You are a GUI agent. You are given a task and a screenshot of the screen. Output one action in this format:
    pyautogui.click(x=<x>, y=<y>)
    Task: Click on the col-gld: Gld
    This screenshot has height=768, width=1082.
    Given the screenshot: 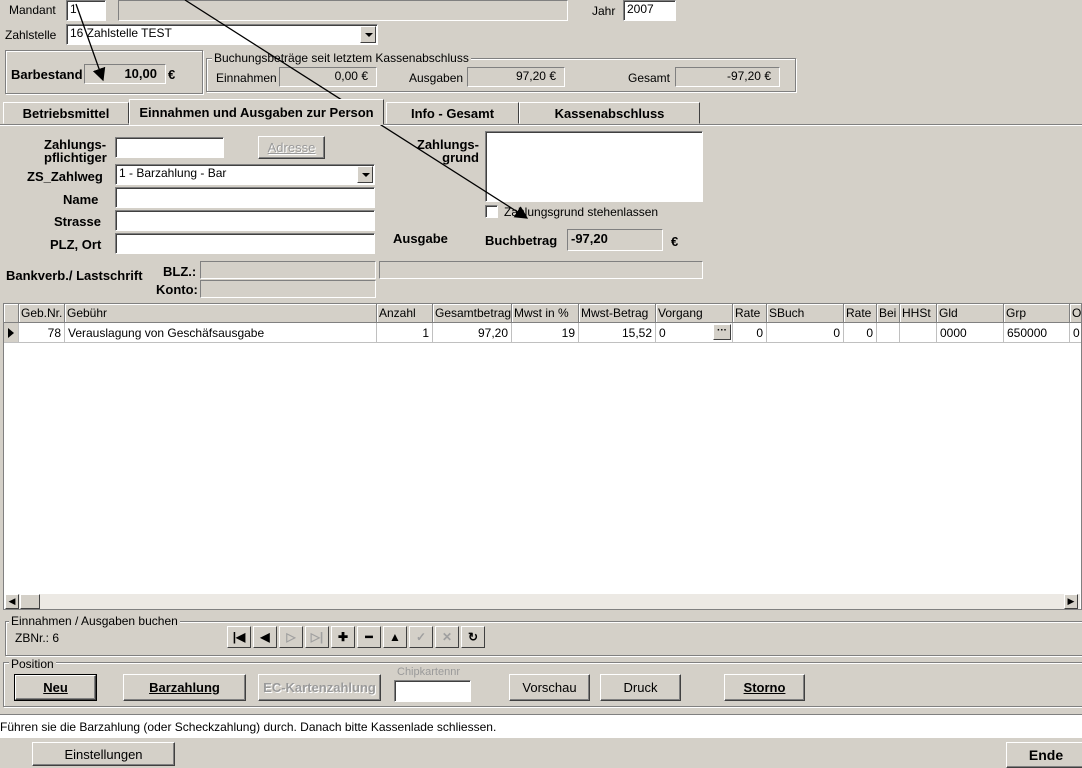 What is the action you would take?
    pyautogui.click(x=970, y=313)
    